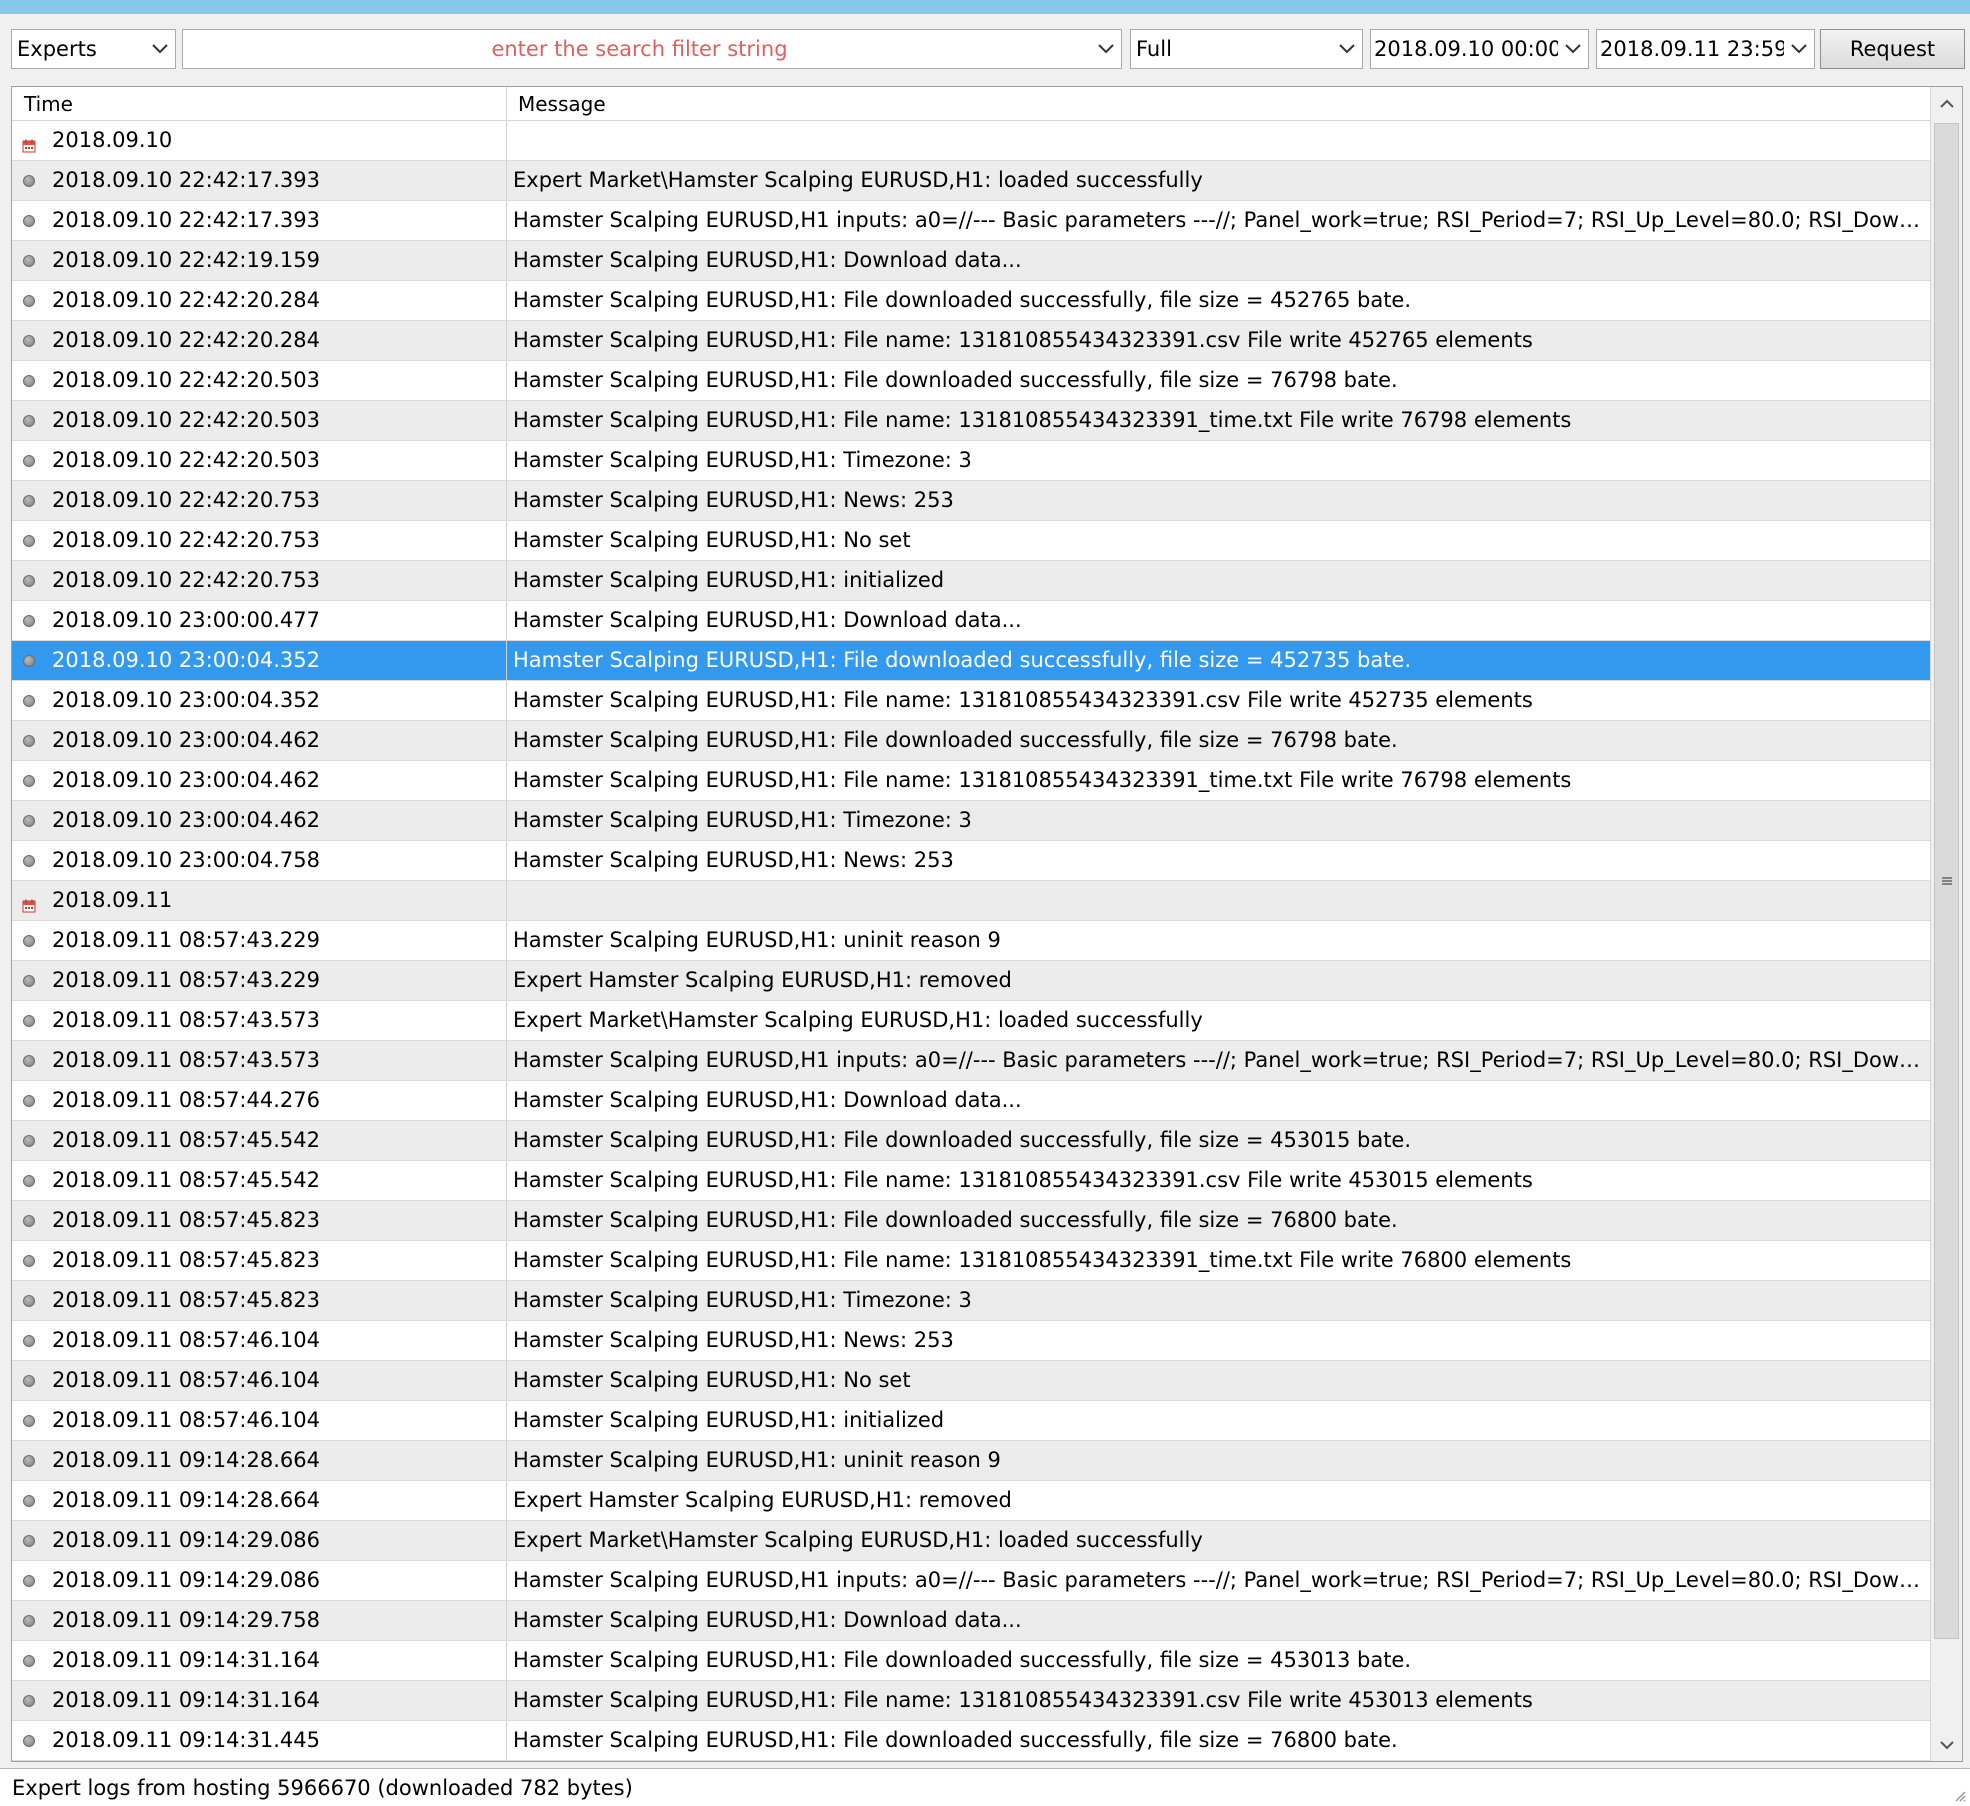  What do you see at coordinates (985, 7) in the screenshot?
I see `window-top-bar` at bounding box center [985, 7].